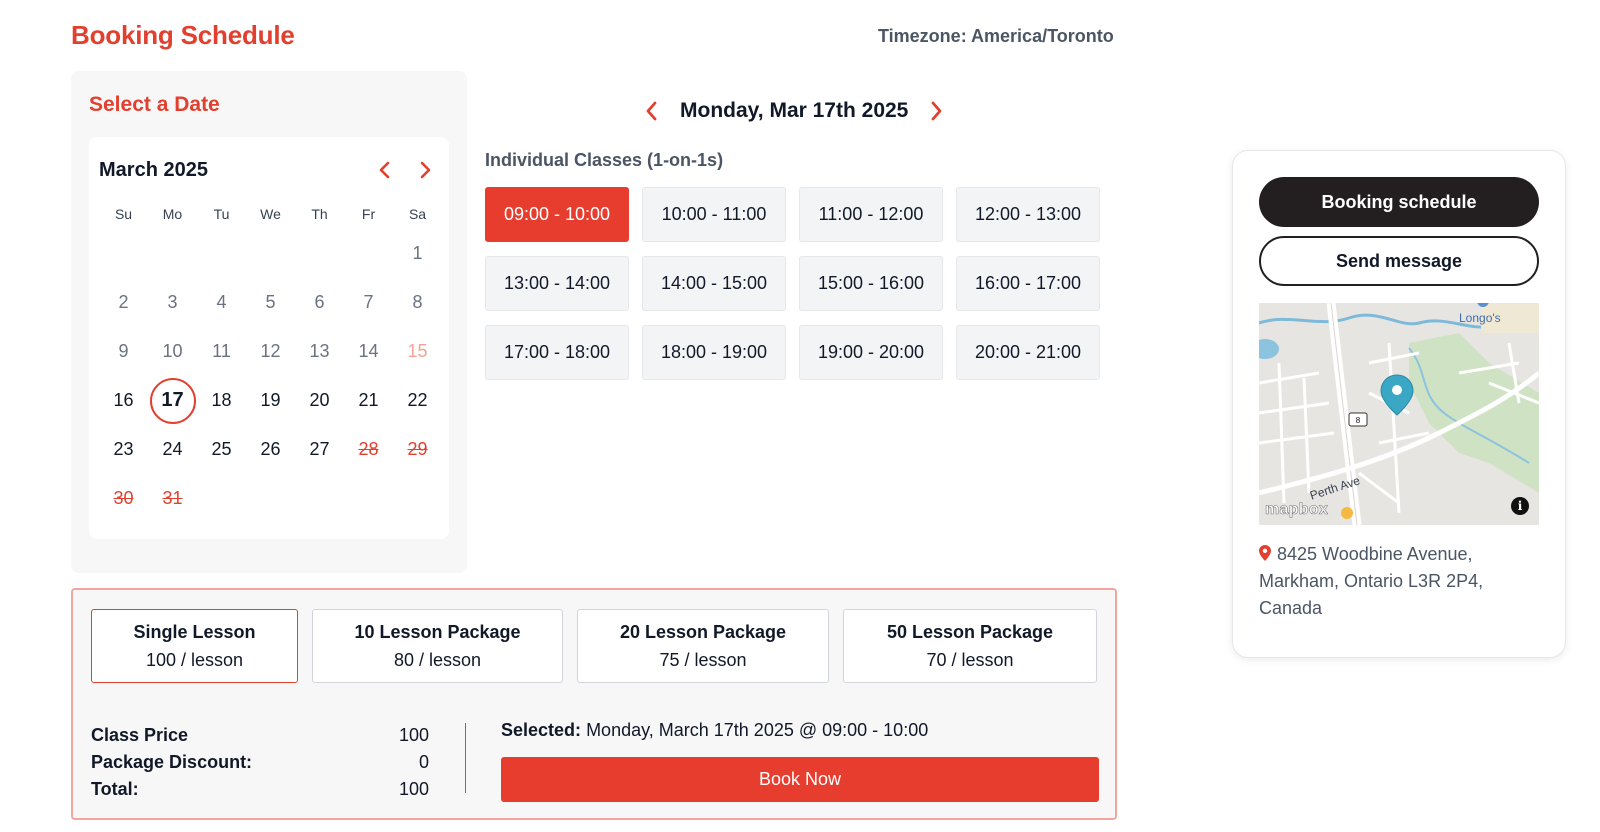  I want to click on time-slot-button: 18:00 - 19:00, so click(714, 352).